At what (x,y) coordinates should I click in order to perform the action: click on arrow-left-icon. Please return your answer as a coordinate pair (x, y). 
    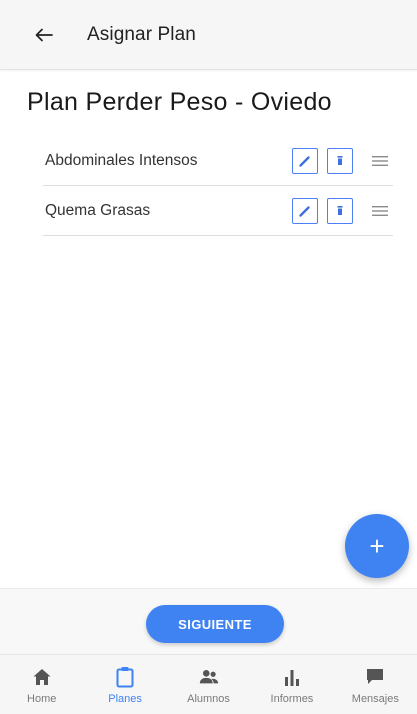
    Looking at the image, I should click on (44, 34).